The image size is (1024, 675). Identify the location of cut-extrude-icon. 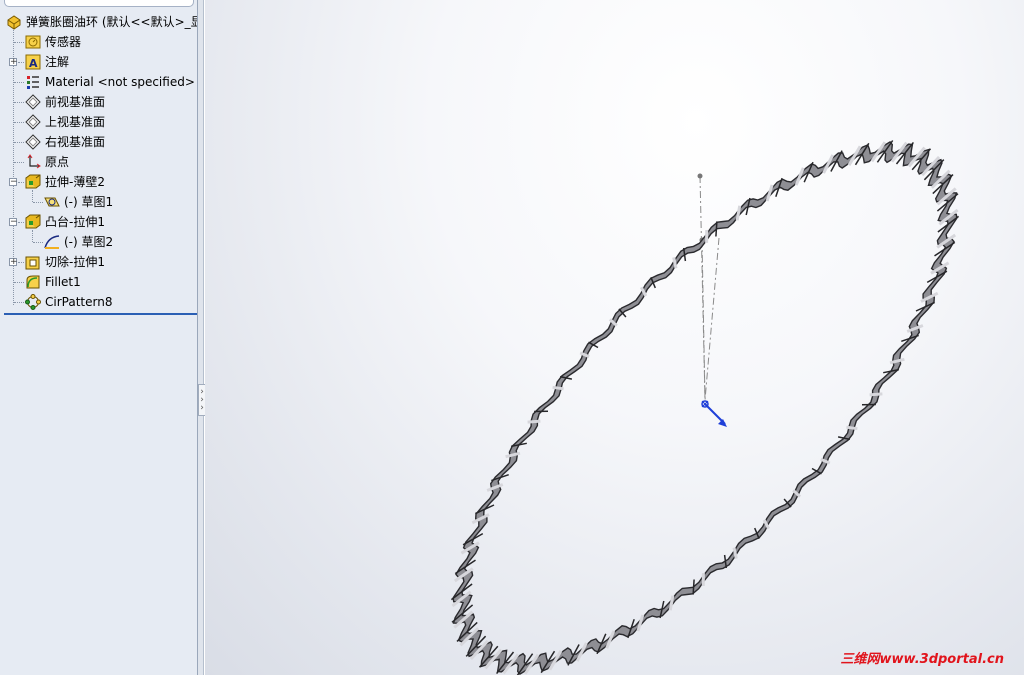
(33, 262).